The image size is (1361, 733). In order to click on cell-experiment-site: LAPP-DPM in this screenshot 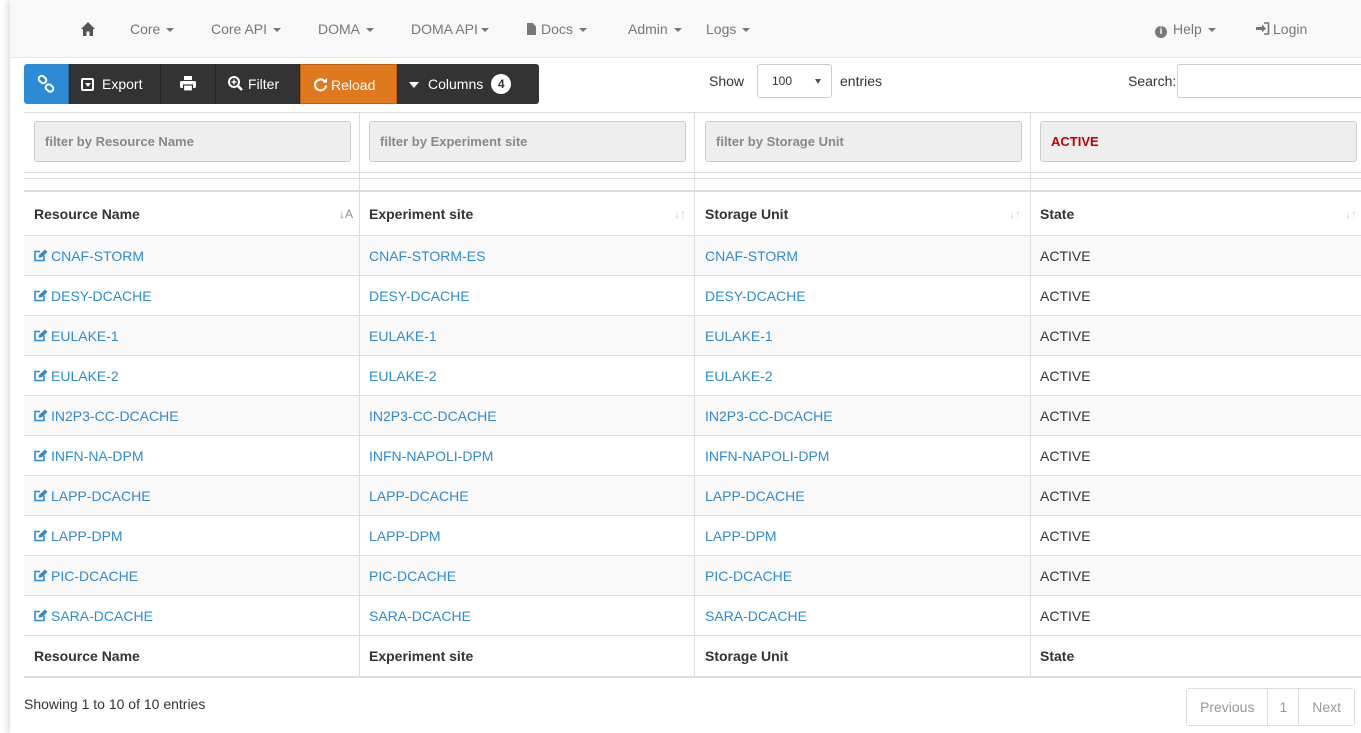, I will do `click(405, 536)`.